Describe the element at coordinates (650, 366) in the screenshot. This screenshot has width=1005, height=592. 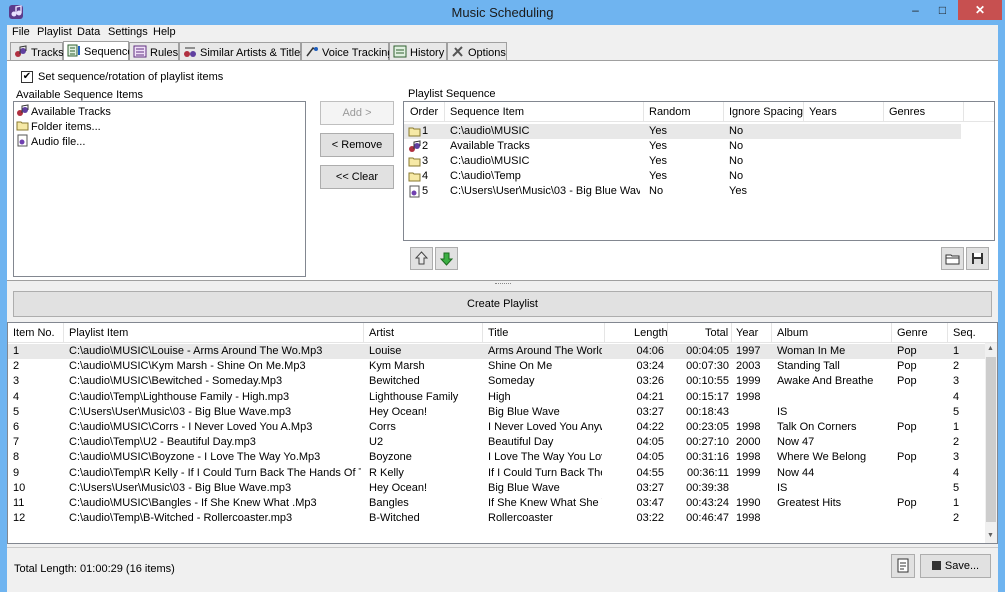
I see `length-cell: 03:24` at that location.